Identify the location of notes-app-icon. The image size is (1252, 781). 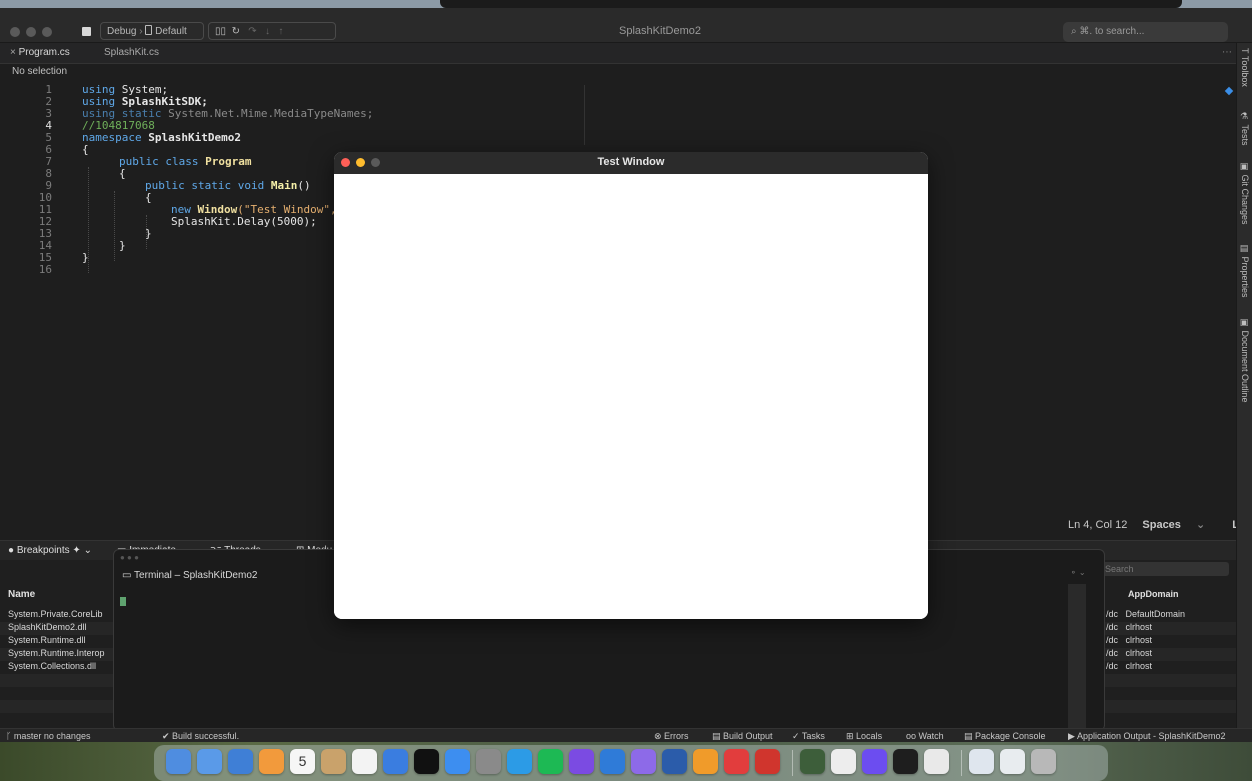
(333, 761).